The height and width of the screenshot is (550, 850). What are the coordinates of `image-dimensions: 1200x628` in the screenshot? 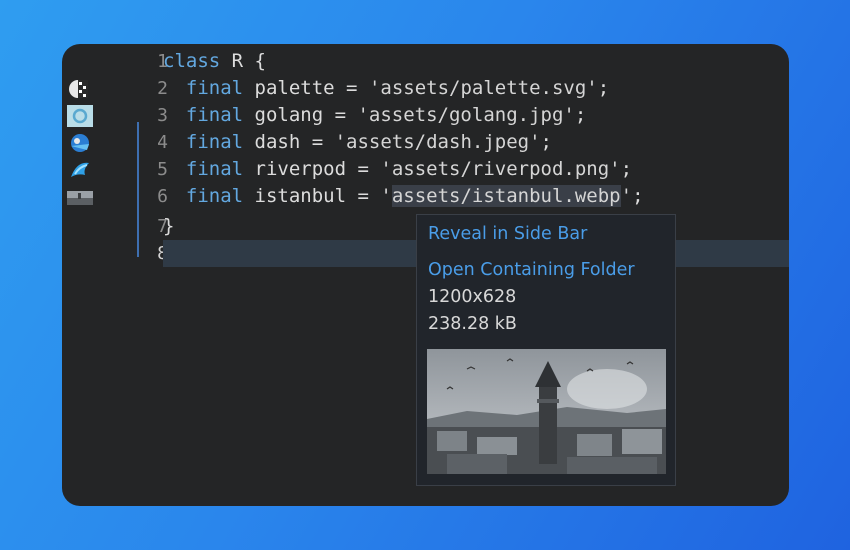 It's located at (472, 297).